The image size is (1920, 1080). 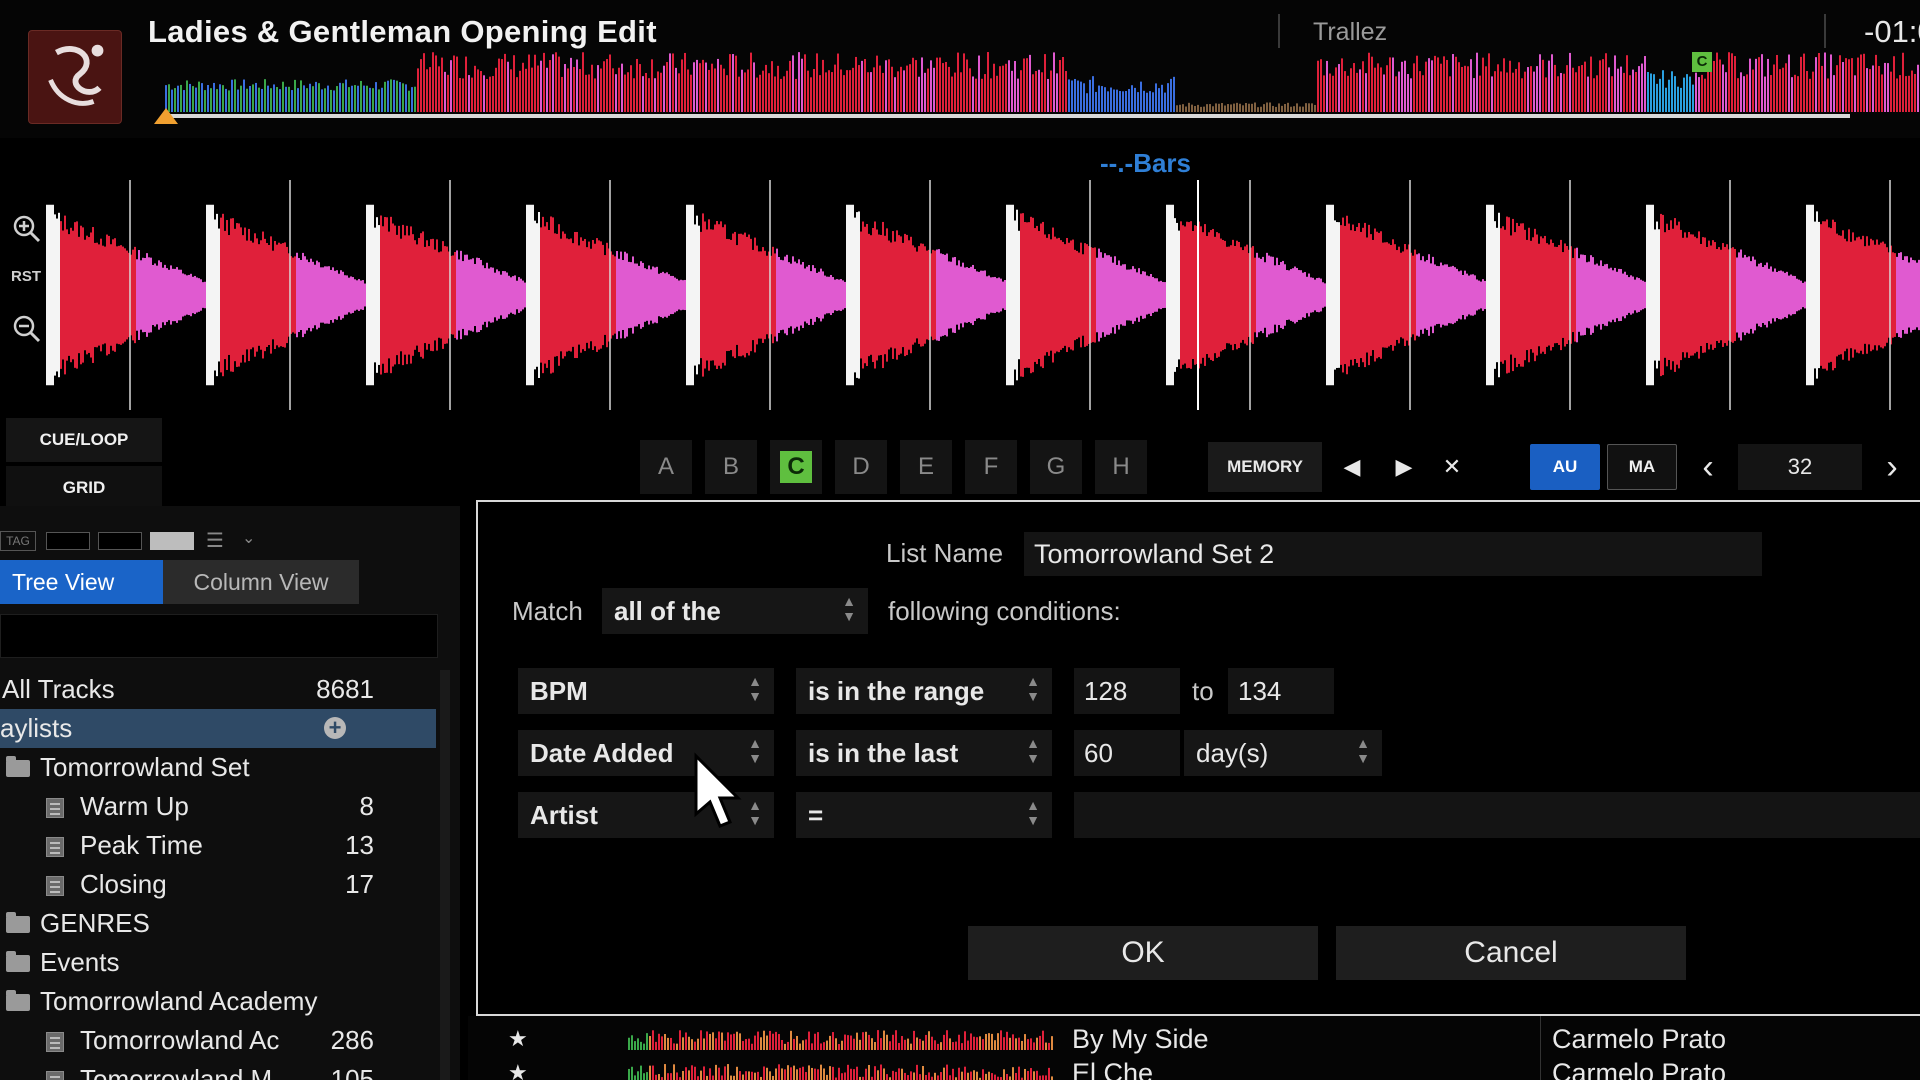 What do you see at coordinates (924, 691) in the screenshot?
I see `condition-operator-select: is in the range ▲ ▼` at bounding box center [924, 691].